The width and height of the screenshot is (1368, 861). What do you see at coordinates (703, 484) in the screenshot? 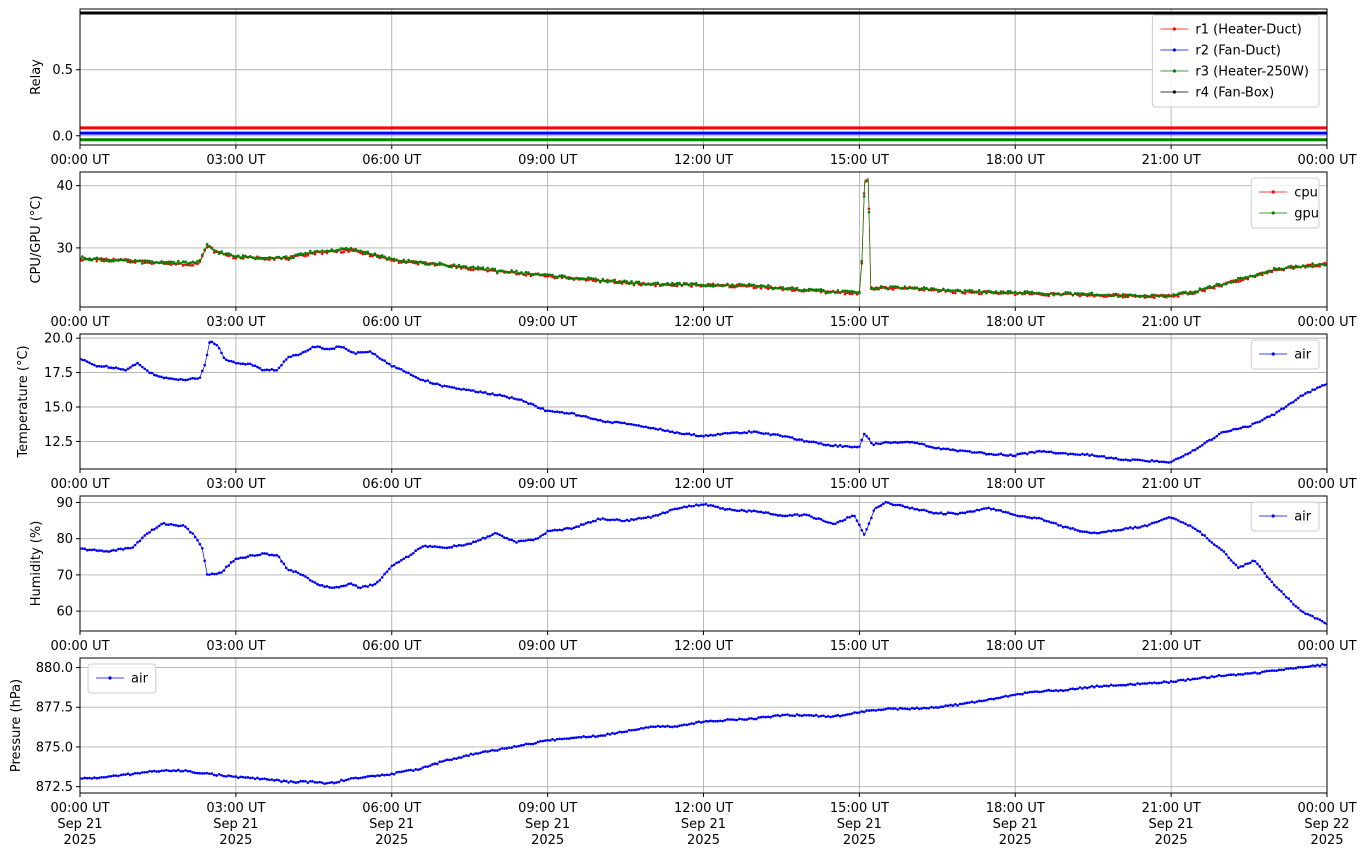
I see `temperature-x-tick-label: 12:00 UT` at bounding box center [703, 484].